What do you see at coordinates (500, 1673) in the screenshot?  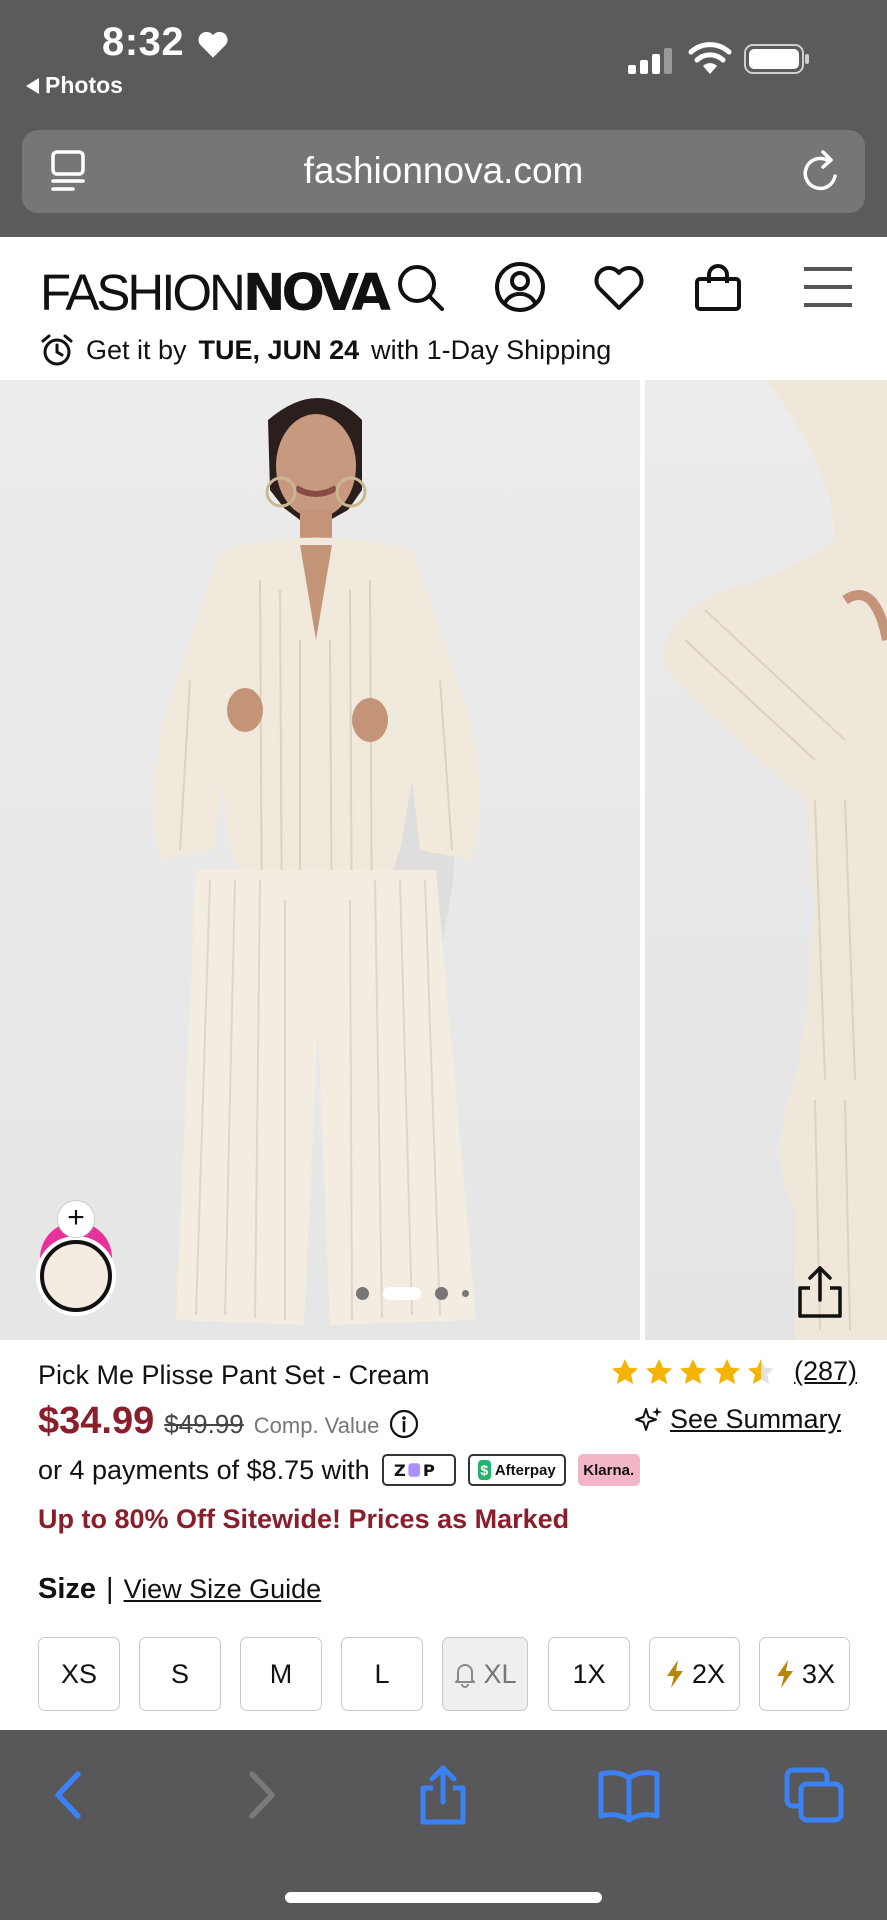 I see `size-option-label: XL` at bounding box center [500, 1673].